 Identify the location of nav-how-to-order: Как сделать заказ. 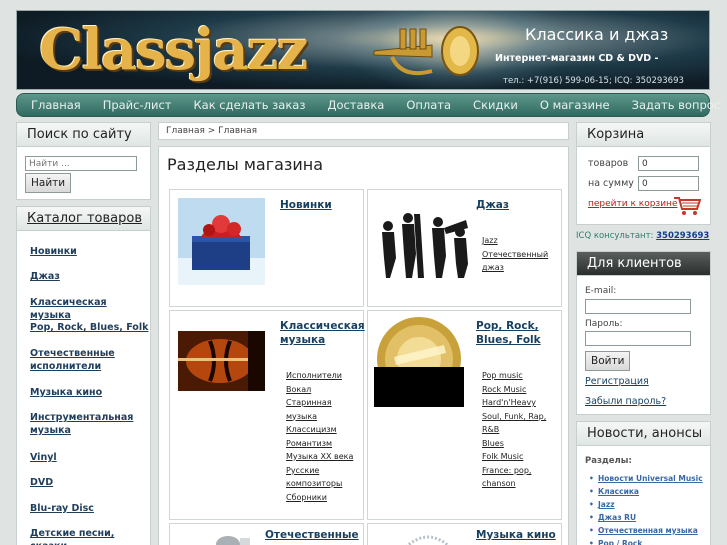
(249, 105).